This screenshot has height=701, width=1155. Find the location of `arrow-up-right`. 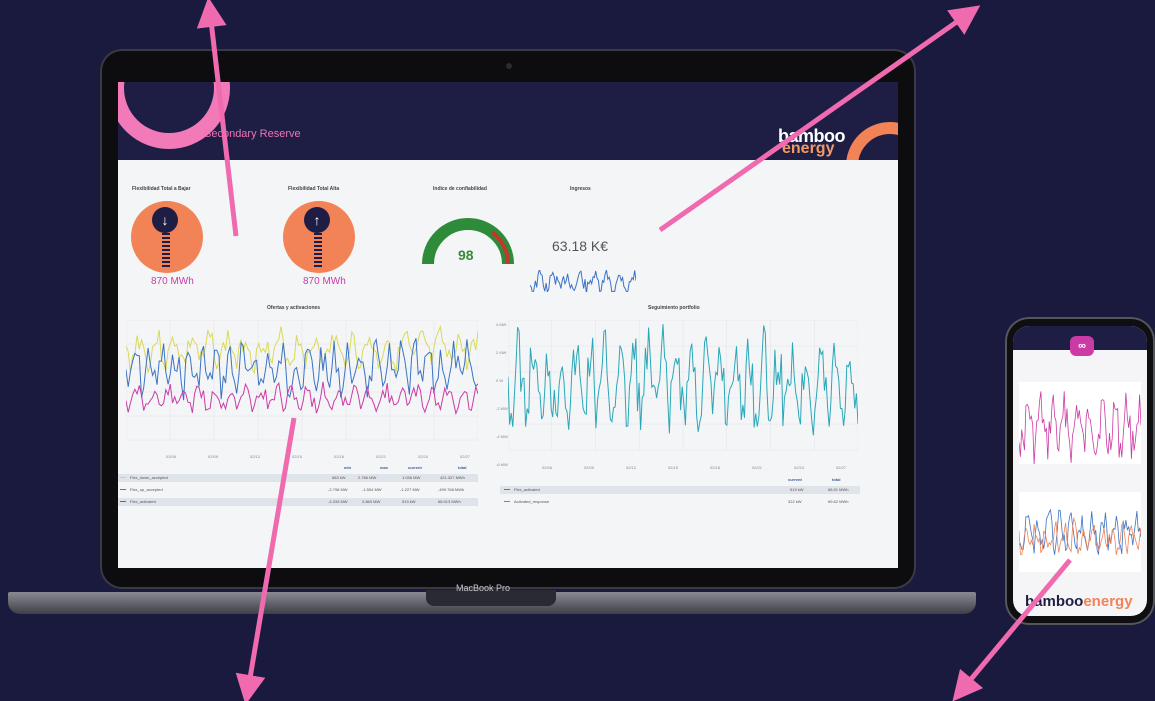

arrow-up-right is located at coordinates (819, 119).